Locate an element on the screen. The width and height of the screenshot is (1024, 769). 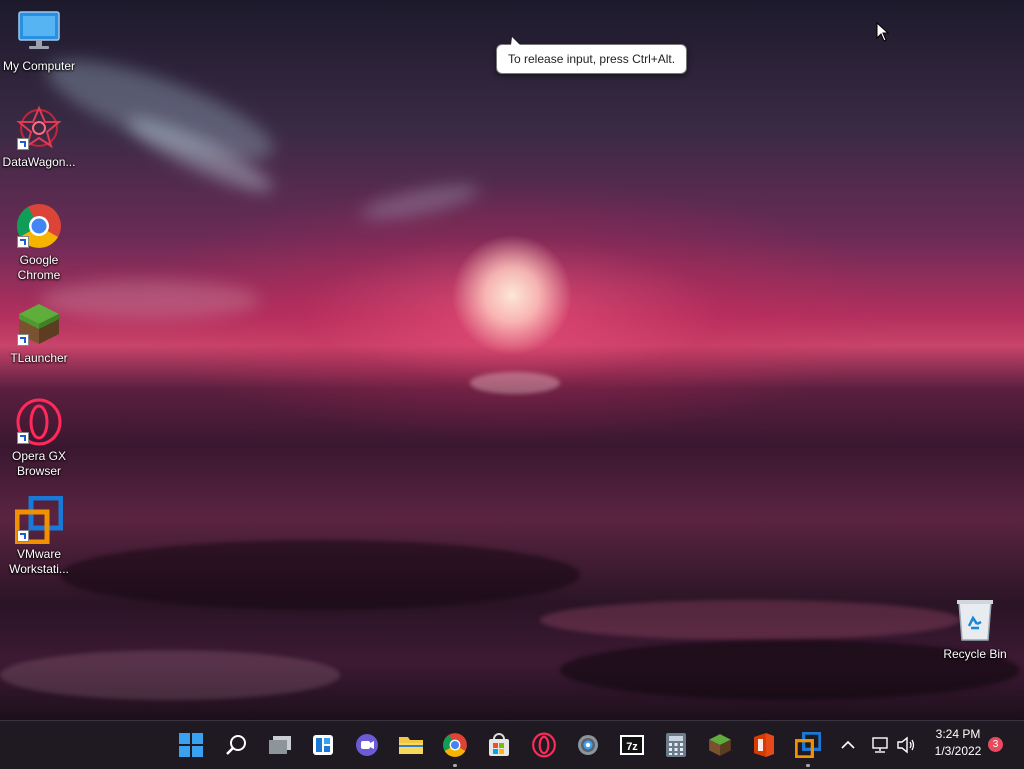
desktop-icon-google-chrome: Google Chrome is located at coordinates (39, 242).